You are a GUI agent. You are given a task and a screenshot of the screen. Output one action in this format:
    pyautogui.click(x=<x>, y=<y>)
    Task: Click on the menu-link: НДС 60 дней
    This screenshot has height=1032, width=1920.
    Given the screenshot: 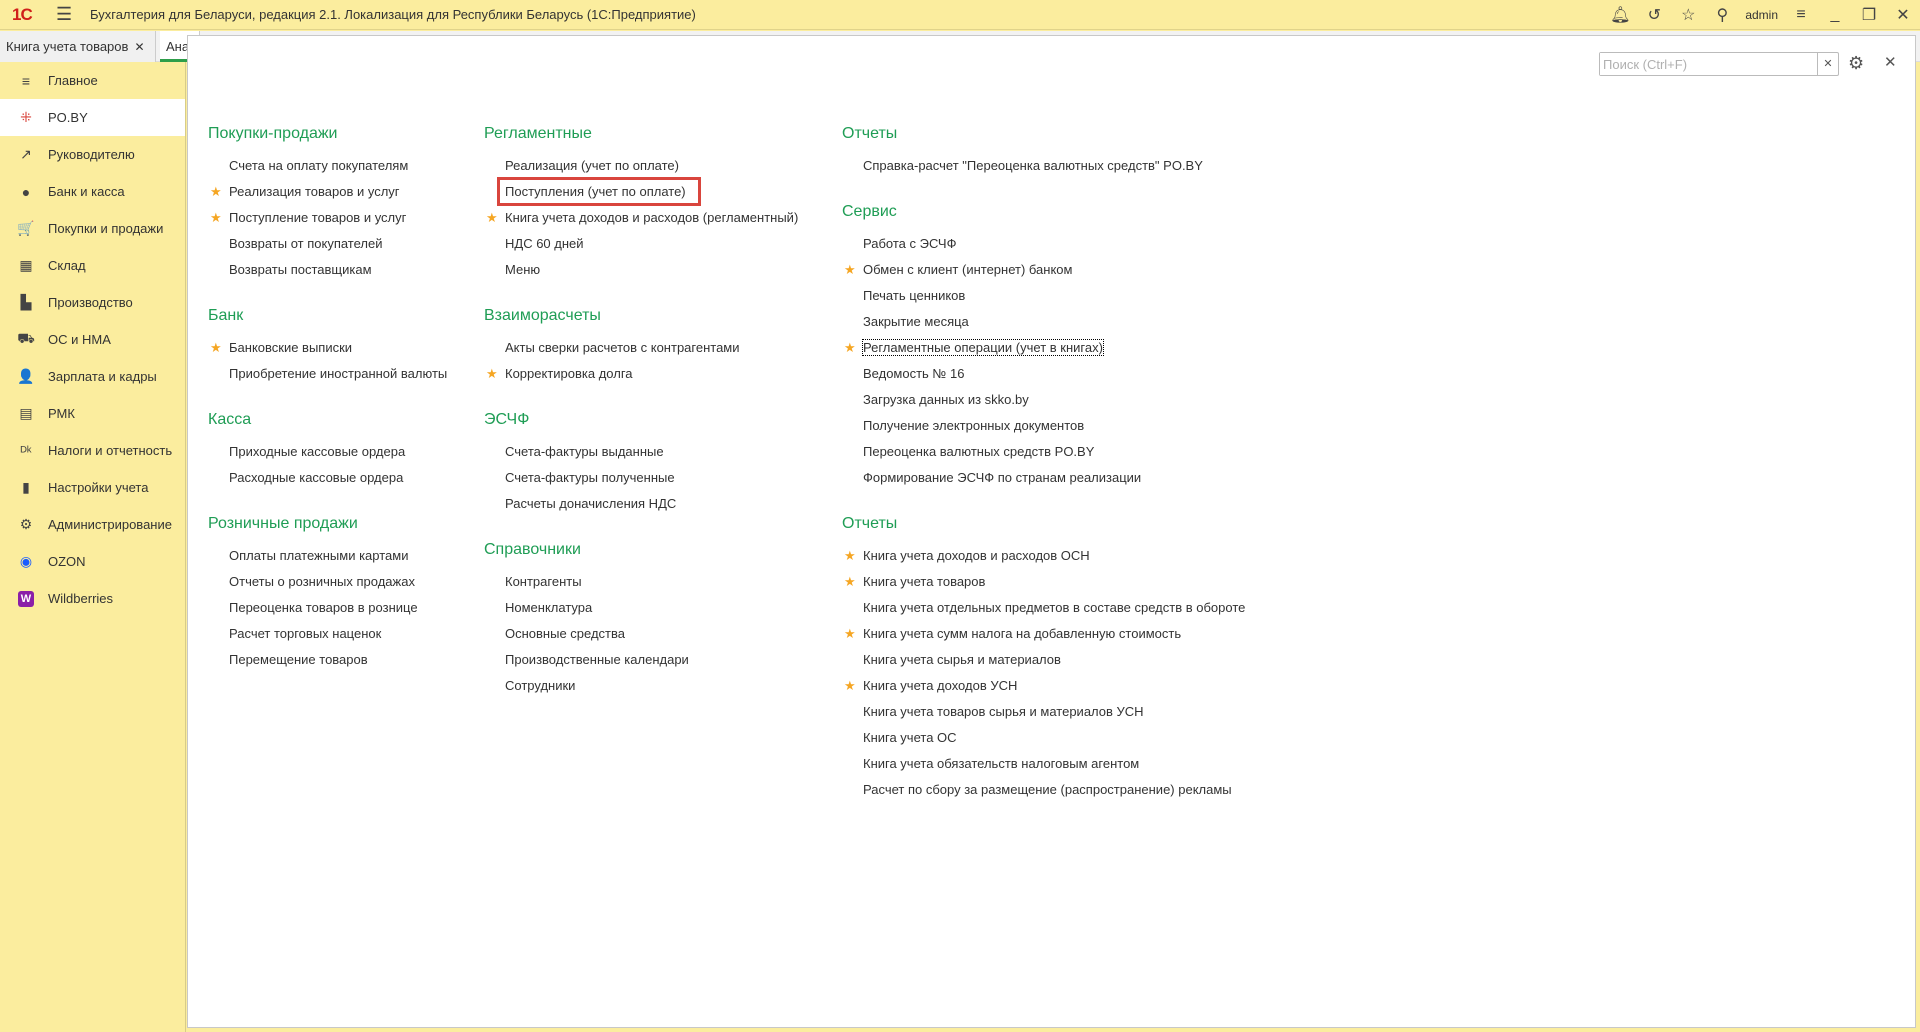 What is the action you would take?
    pyautogui.click(x=641, y=244)
    